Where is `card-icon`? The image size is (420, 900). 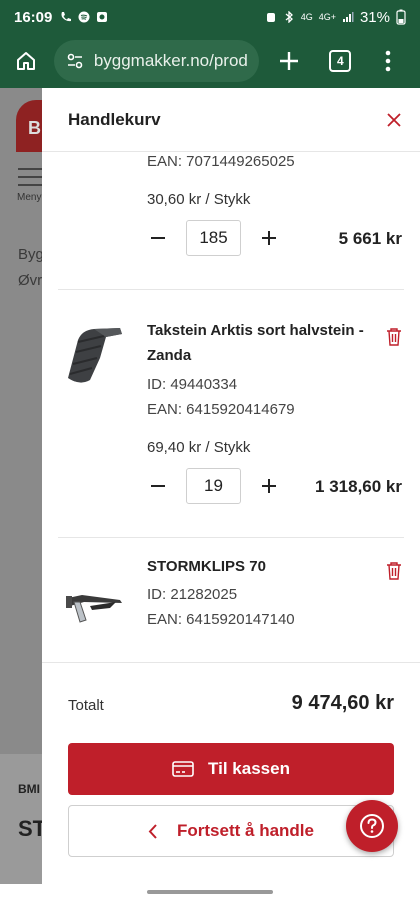
card-icon is located at coordinates (183, 769).